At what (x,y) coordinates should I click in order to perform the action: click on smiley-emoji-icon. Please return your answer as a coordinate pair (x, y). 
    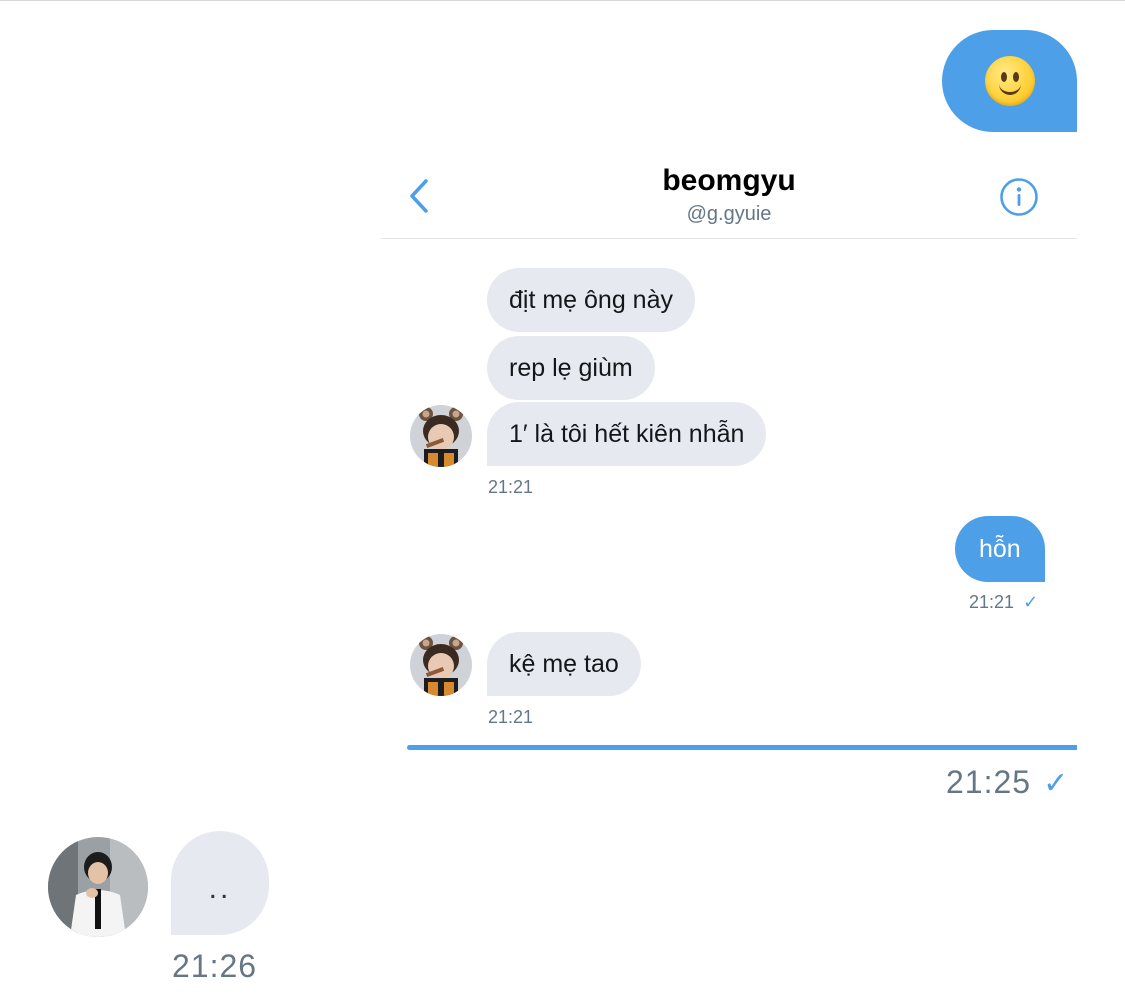
    Looking at the image, I should click on (1009, 81).